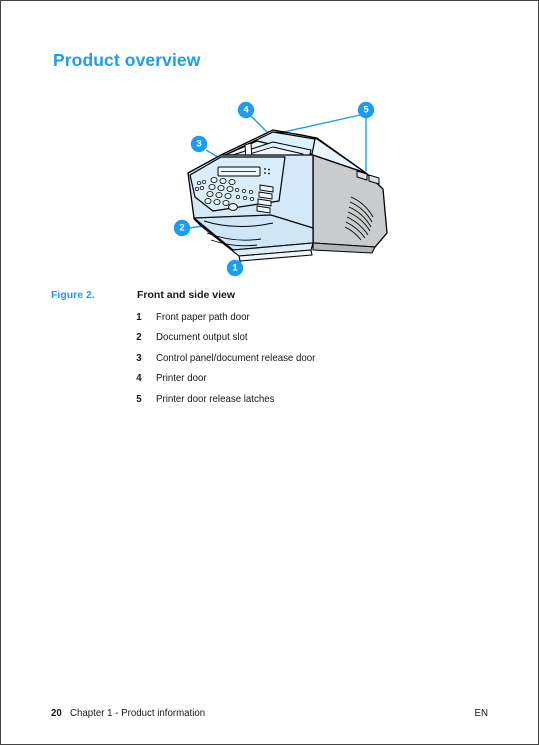 The image size is (539, 745). I want to click on legend-item-3: 3 Control panel/document release door, so click(269, 363).